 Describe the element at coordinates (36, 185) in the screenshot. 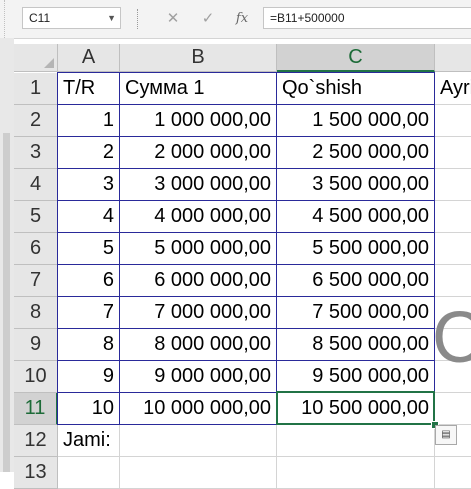

I see `row-header-4: 4` at that location.